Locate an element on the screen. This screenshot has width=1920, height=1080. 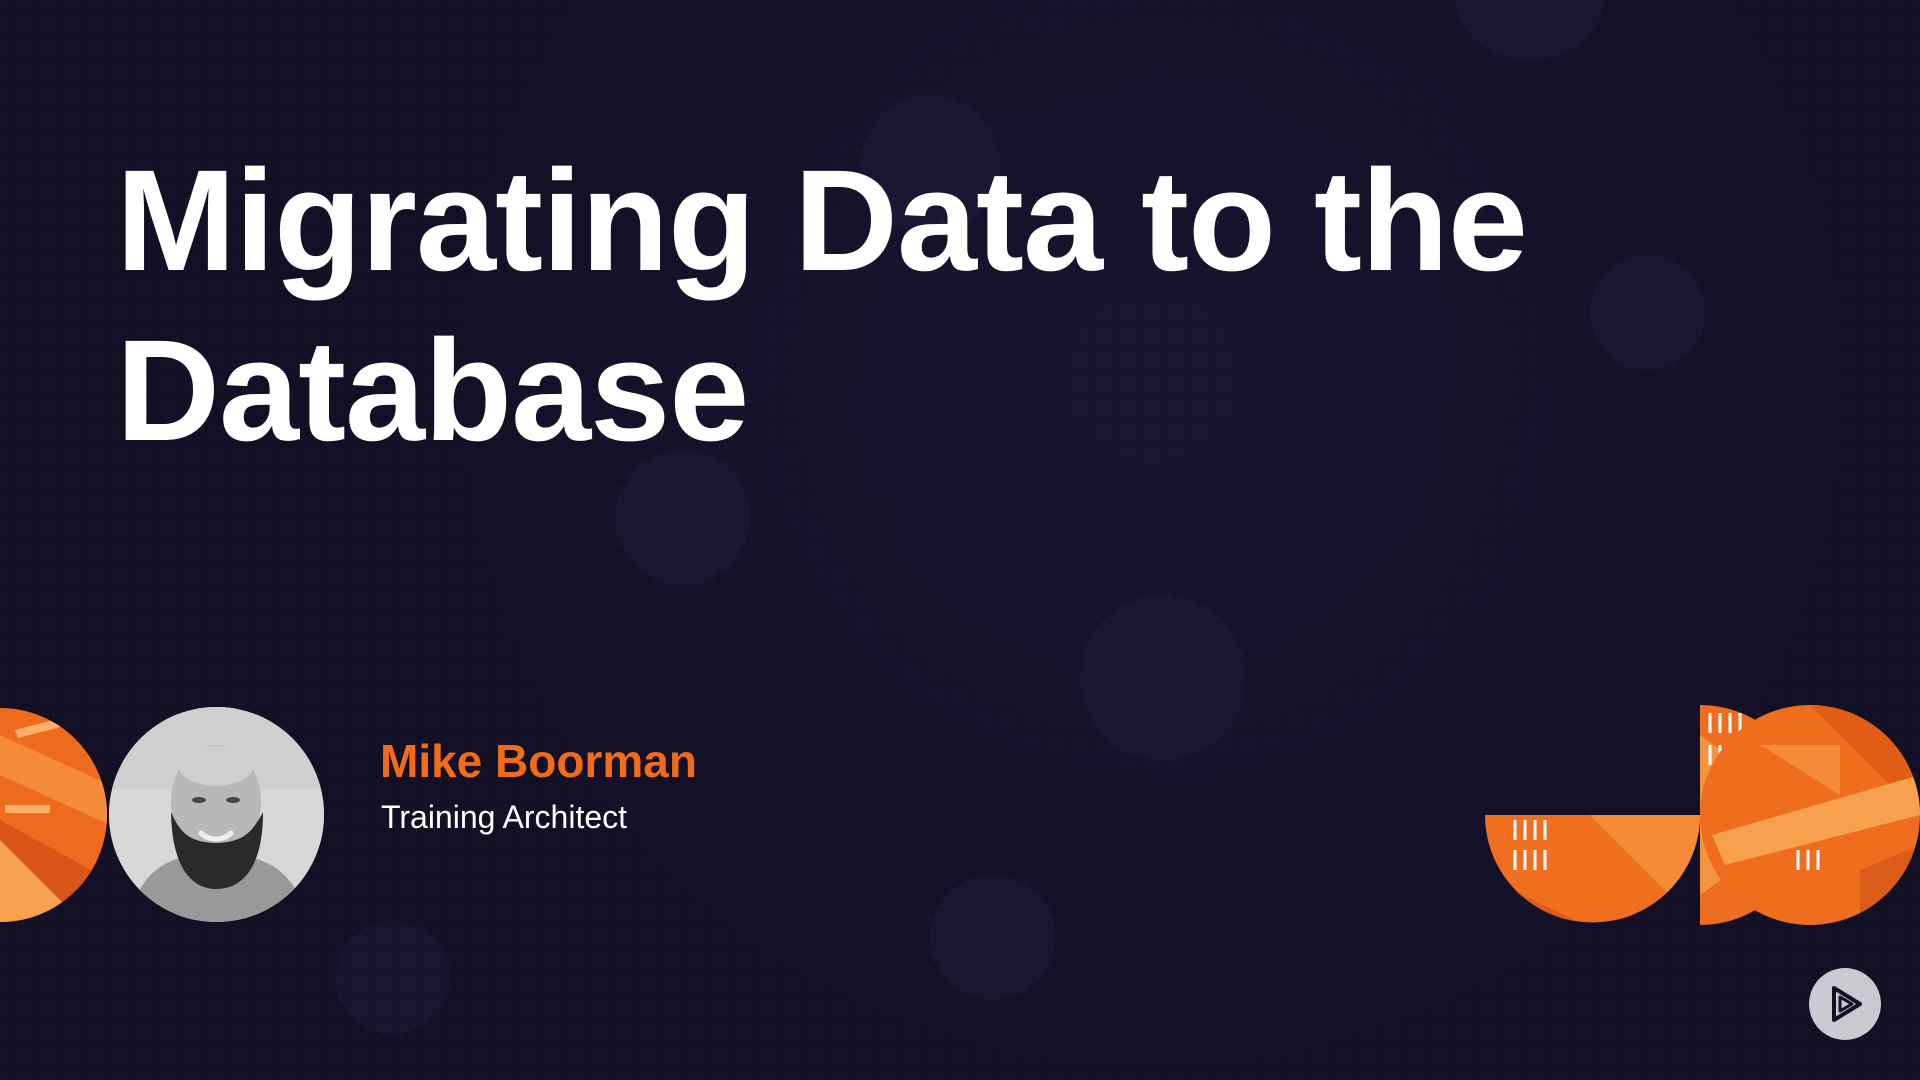
presenter-role: Training Architect is located at coordinates (504, 817).